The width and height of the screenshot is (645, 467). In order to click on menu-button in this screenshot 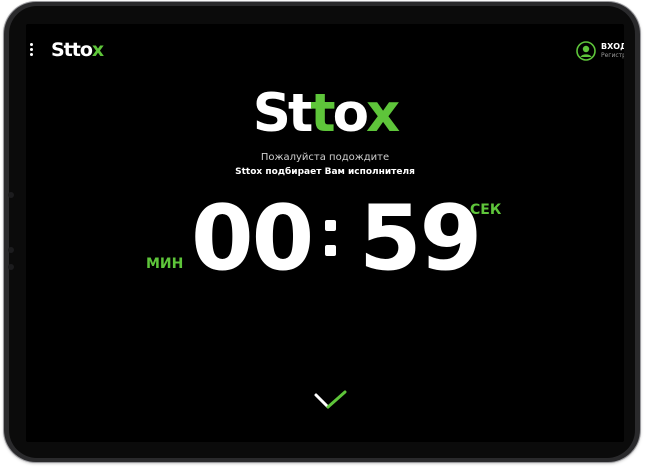, I will do `click(31, 49)`.